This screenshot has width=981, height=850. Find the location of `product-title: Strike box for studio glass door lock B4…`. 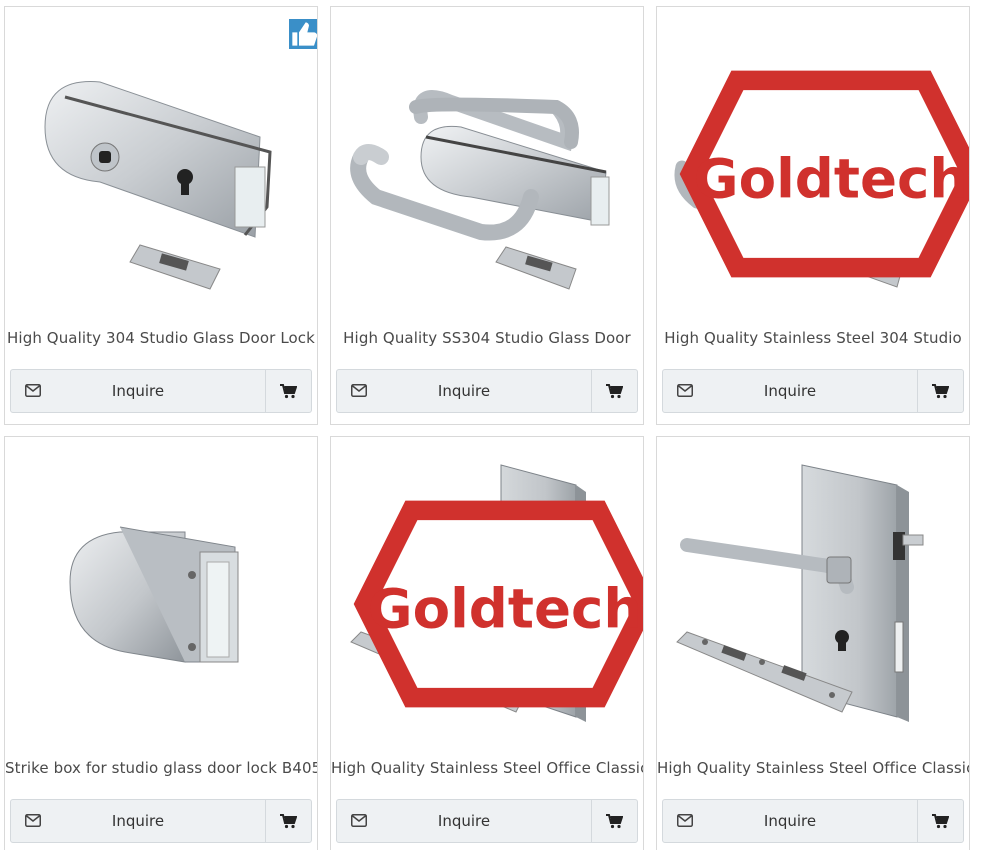

product-title: Strike box for studio glass door lock B4… is located at coordinates (161, 768).